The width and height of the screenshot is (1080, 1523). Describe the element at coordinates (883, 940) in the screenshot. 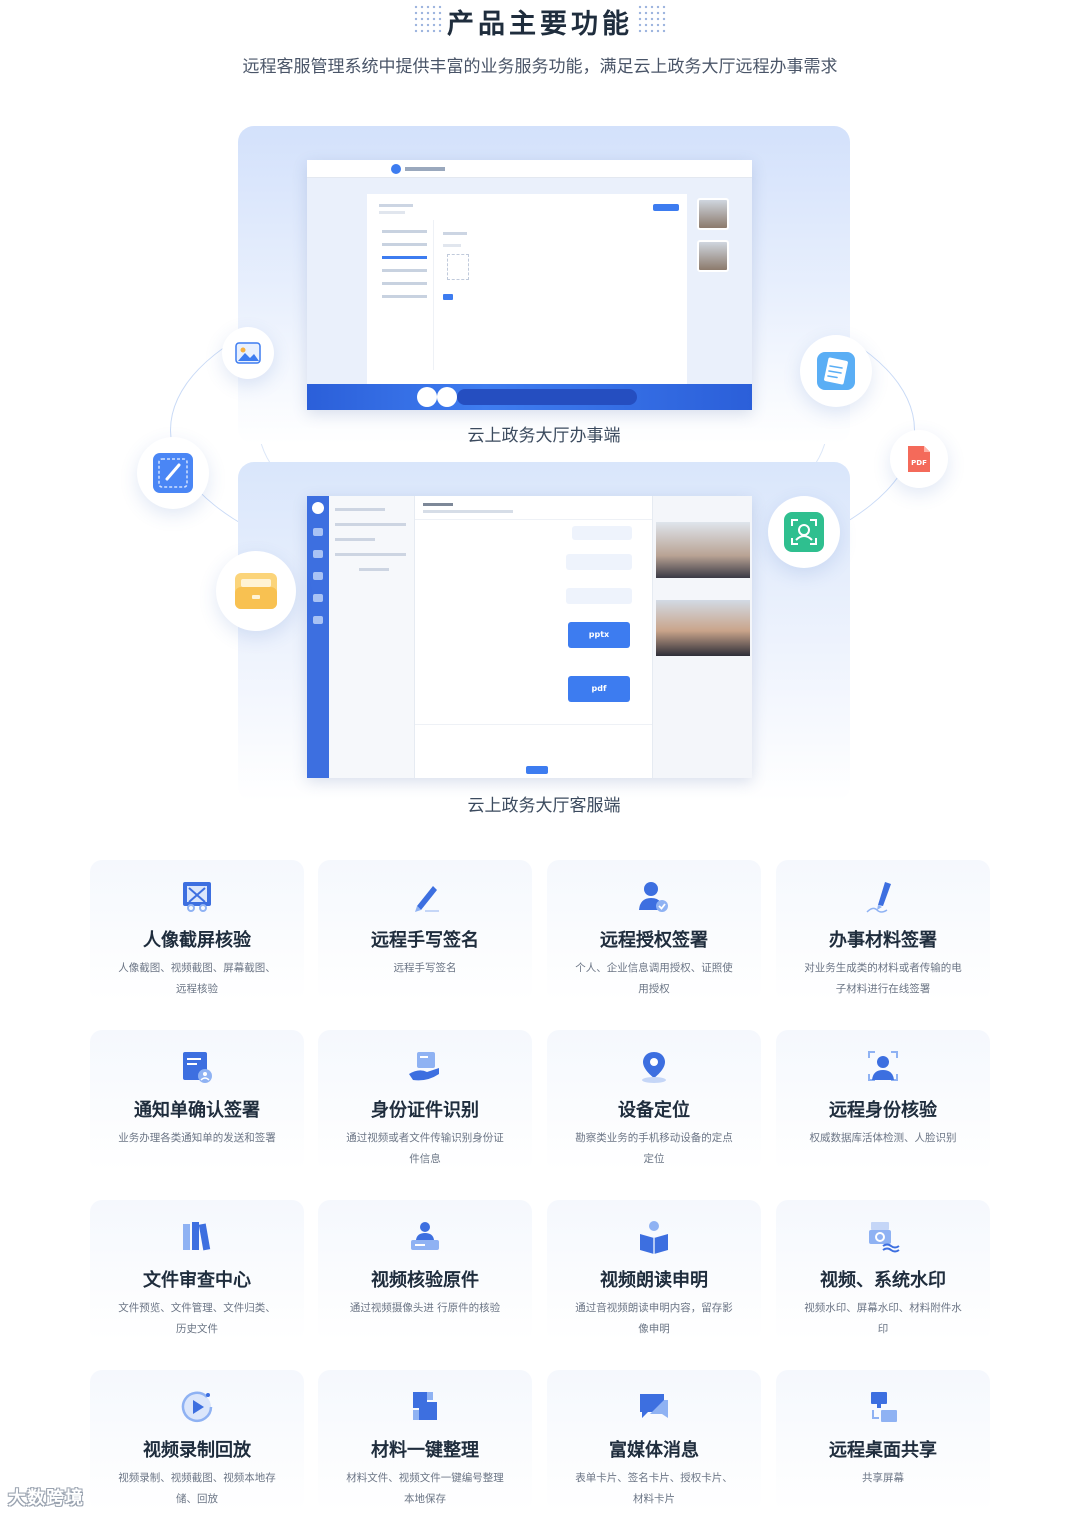

I see `feature-title: 办事材料签署` at that location.